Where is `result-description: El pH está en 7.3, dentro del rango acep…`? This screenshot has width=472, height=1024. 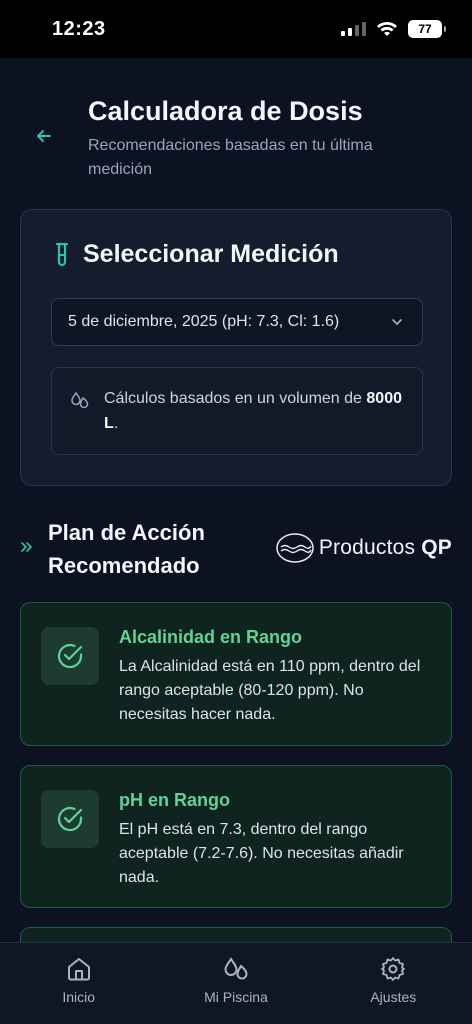
result-description: El pH está en 7.3, dentro del rango acep… is located at coordinates (261, 853).